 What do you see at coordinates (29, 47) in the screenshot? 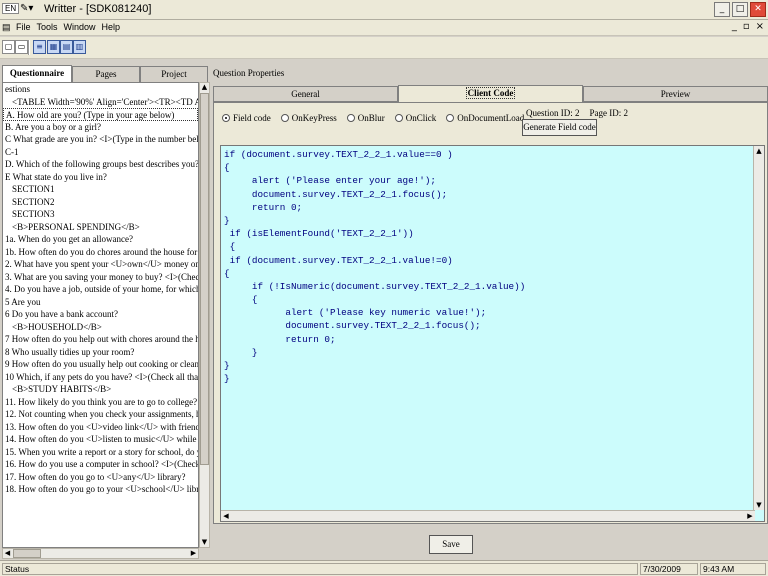
I see `toolbar-separator` at bounding box center [29, 47].